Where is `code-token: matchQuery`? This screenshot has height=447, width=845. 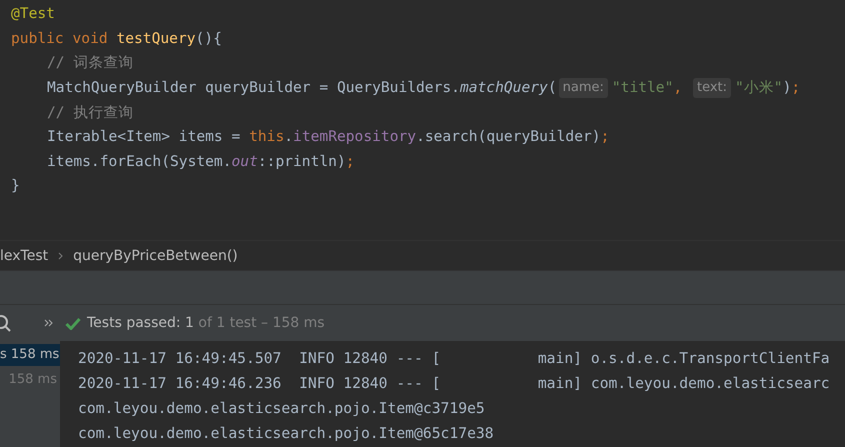
code-token: matchQuery is located at coordinates (504, 88).